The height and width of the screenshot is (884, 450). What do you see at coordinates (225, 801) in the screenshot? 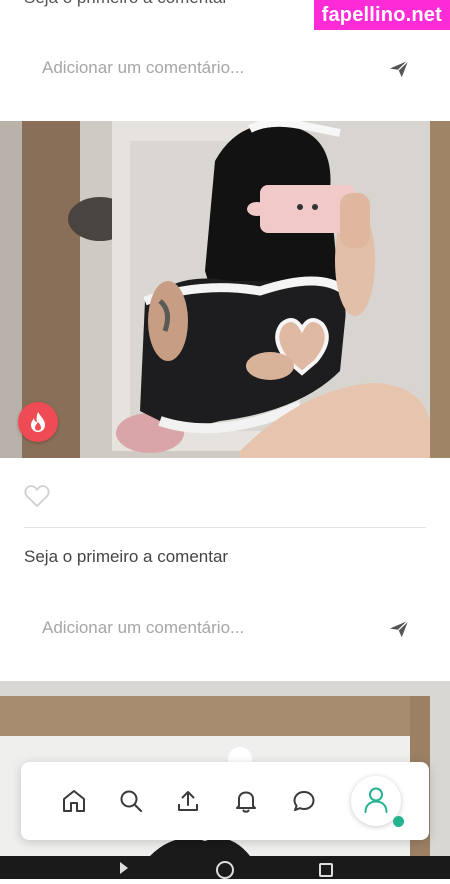
I see `bottom-navigation` at bounding box center [225, 801].